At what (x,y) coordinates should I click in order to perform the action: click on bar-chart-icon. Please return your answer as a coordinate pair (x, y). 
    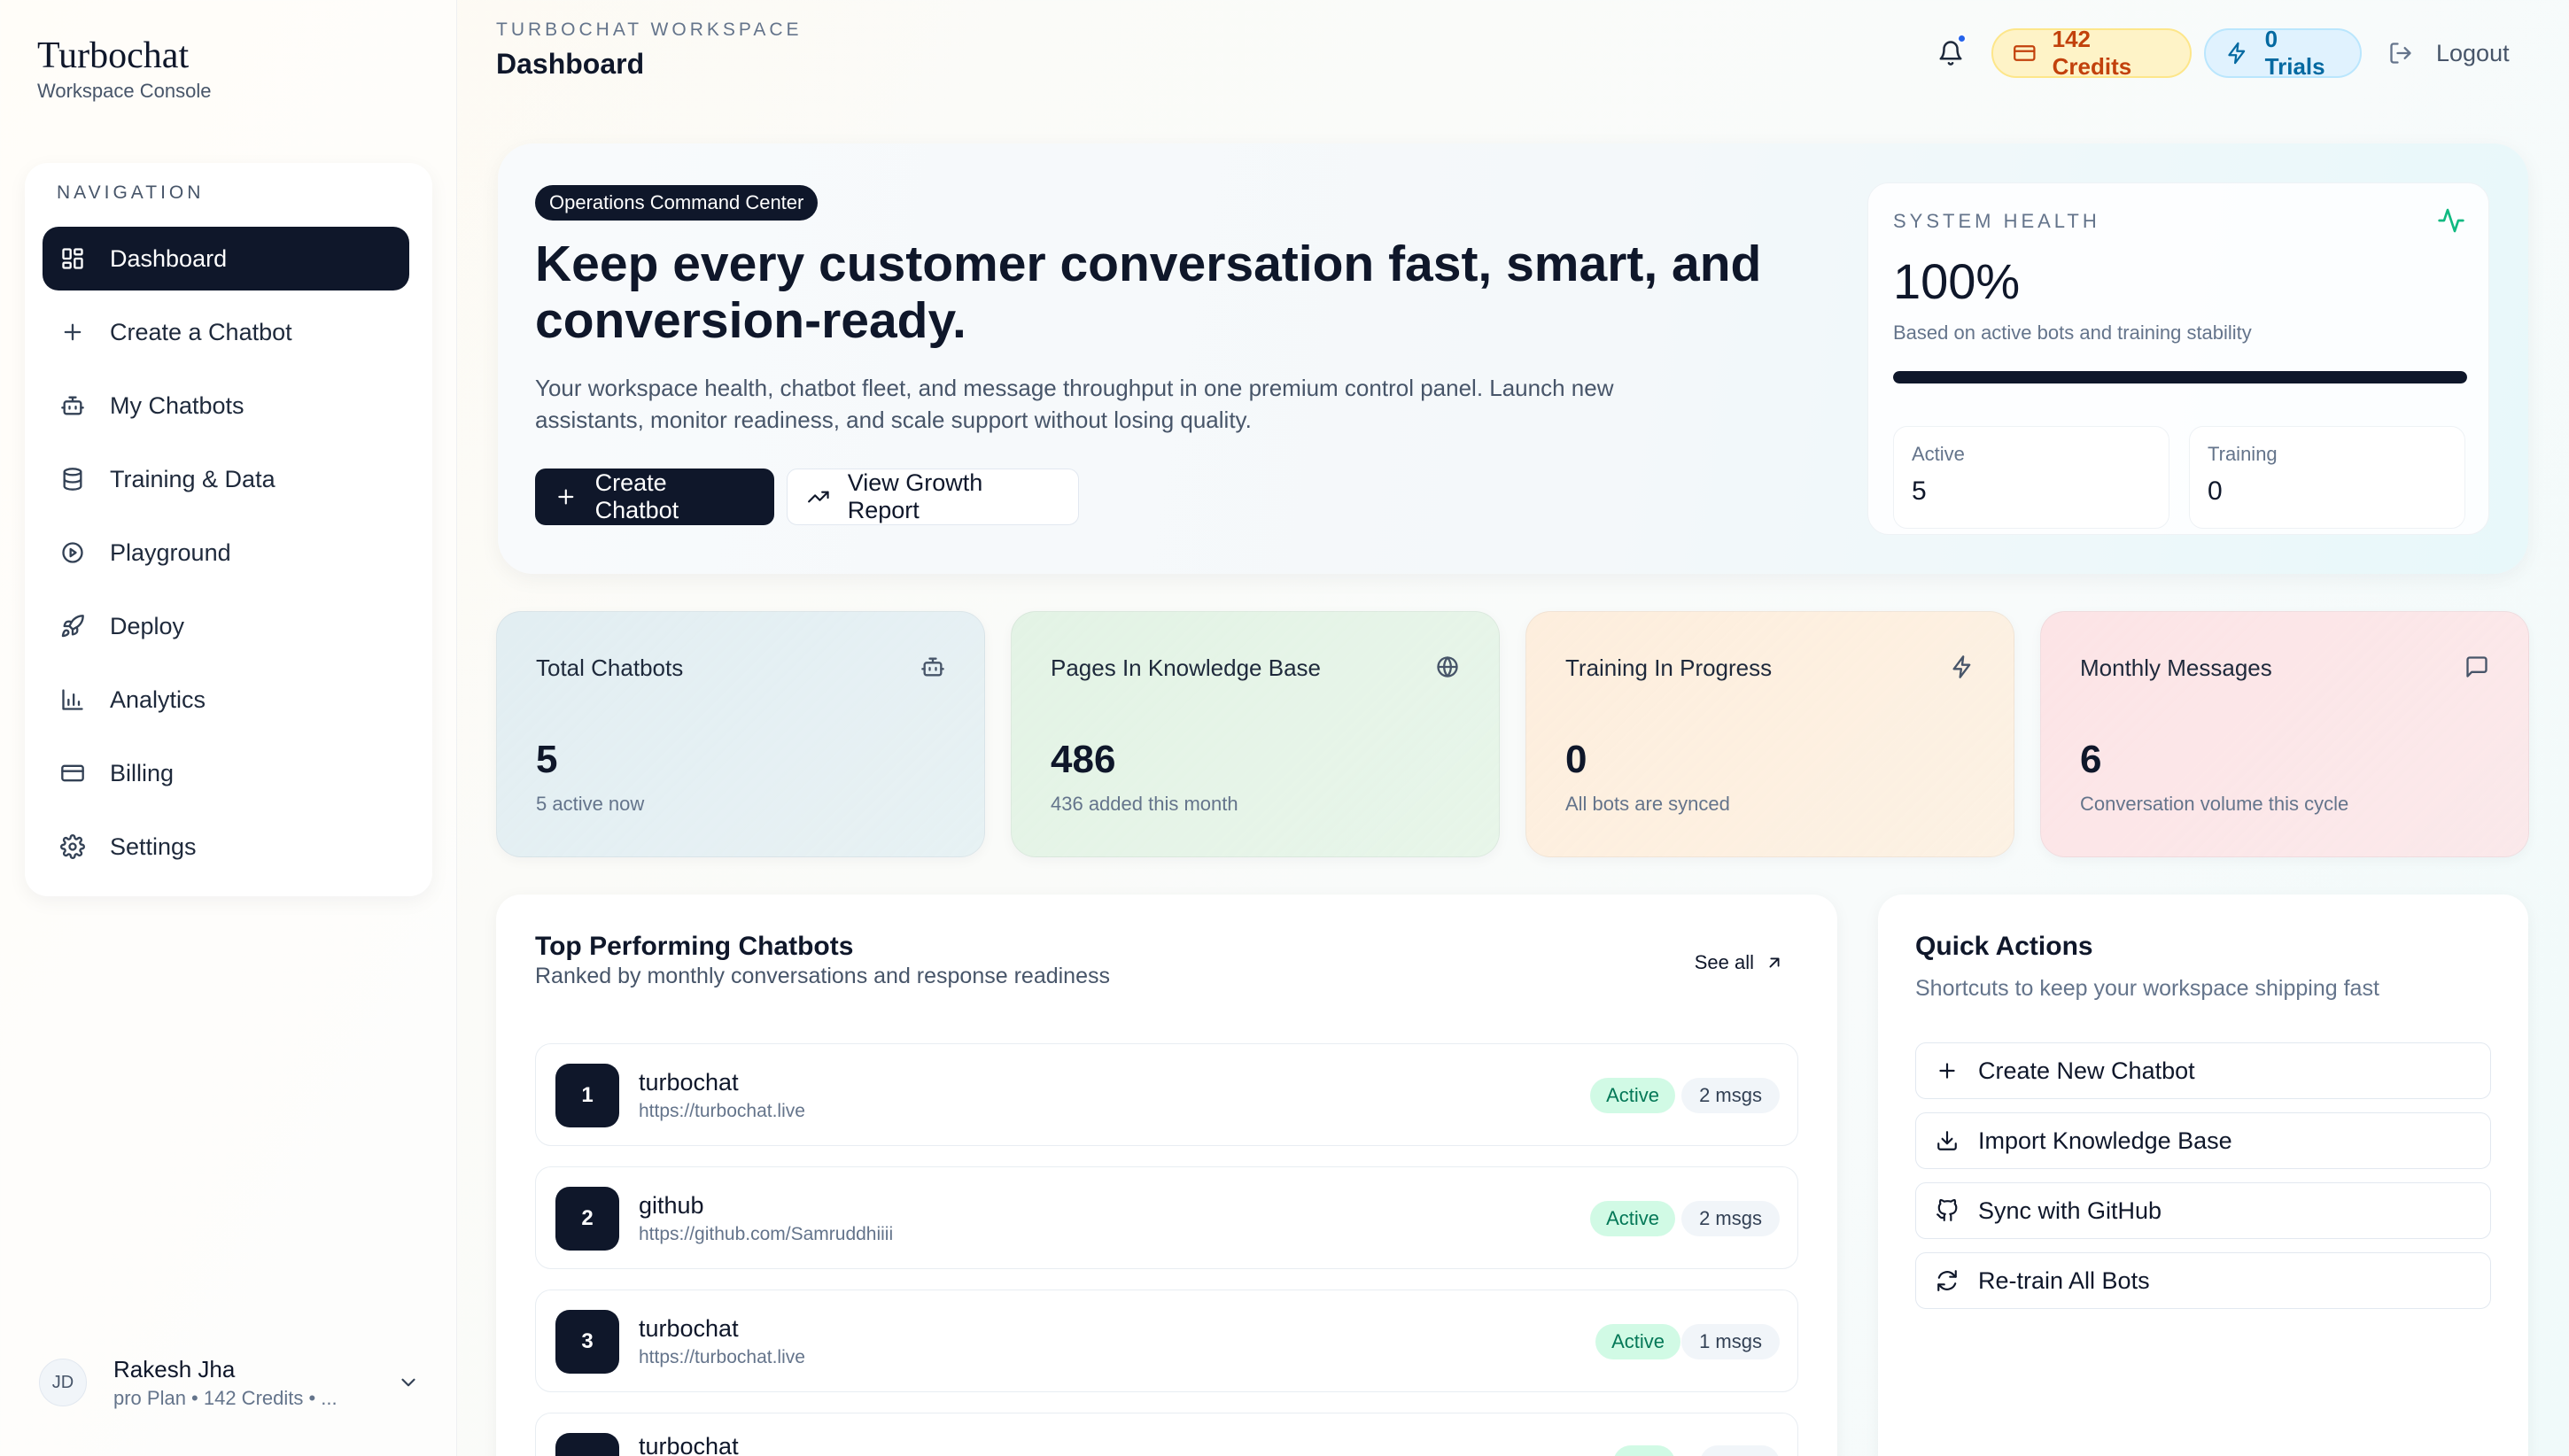
    Looking at the image, I should click on (72, 699).